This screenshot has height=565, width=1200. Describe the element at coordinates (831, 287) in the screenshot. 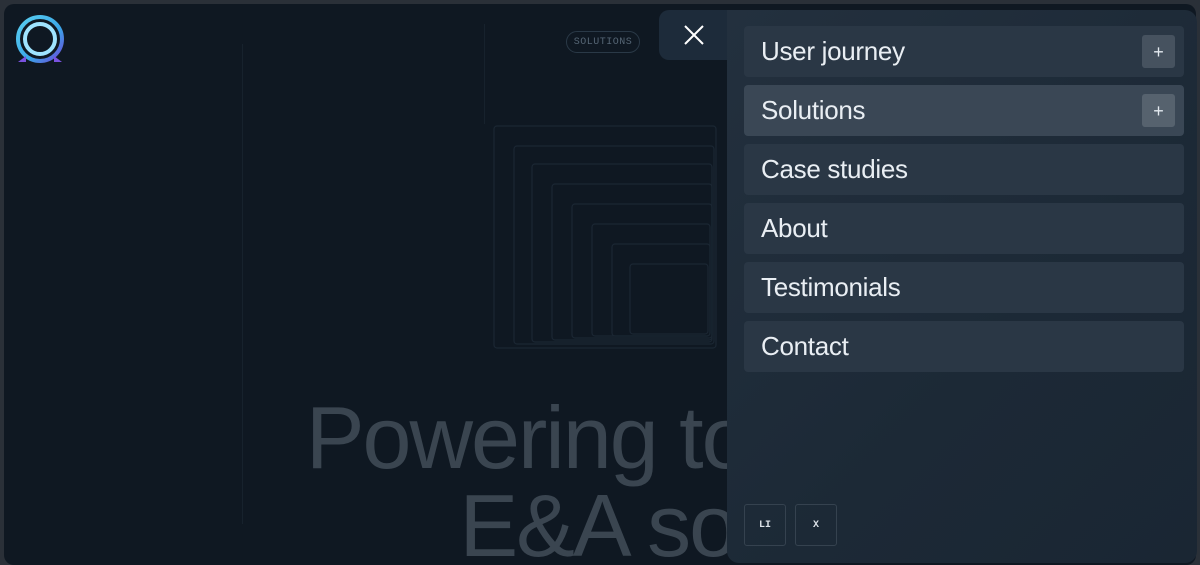

I see `menu-item-label: Testimonials` at that location.